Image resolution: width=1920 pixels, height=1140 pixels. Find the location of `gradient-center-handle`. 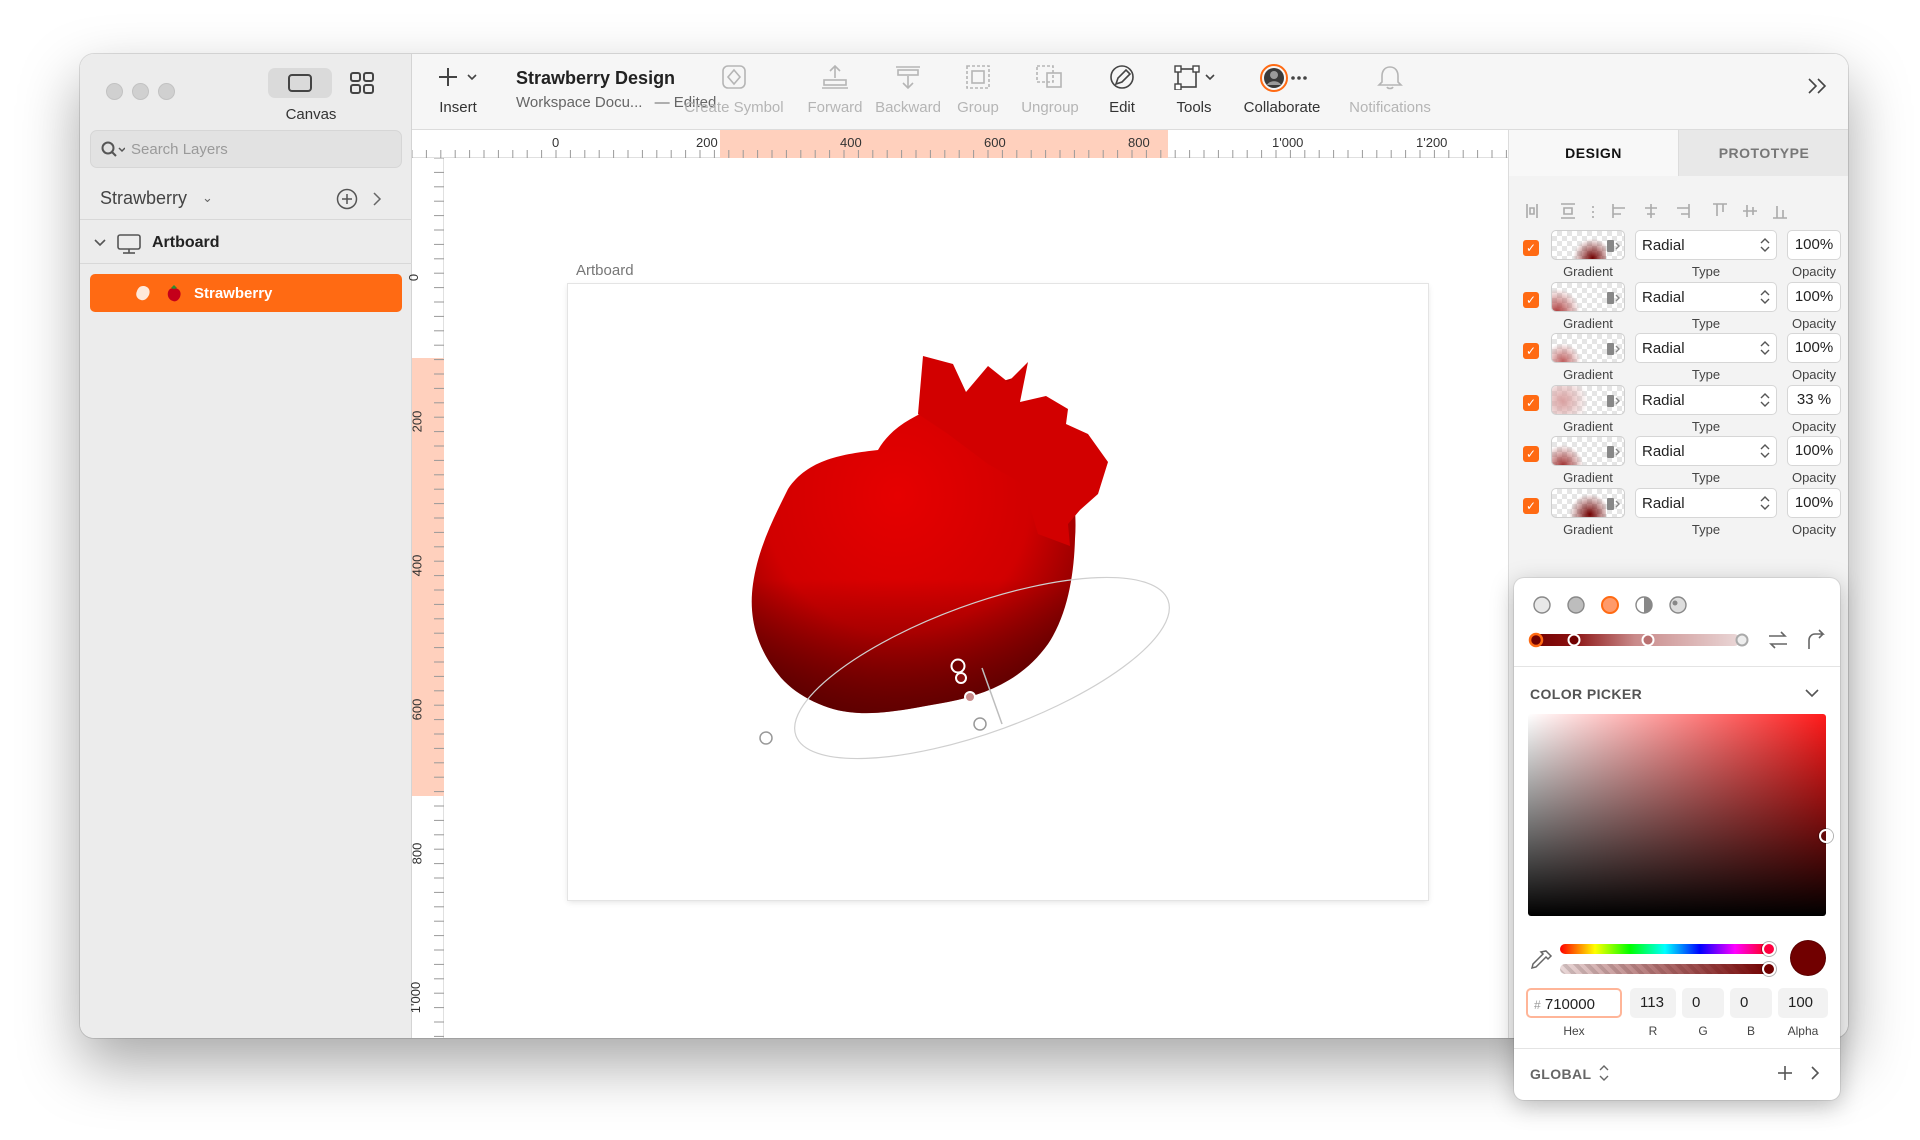

gradient-center-handle is located at coordinates (958, 666).